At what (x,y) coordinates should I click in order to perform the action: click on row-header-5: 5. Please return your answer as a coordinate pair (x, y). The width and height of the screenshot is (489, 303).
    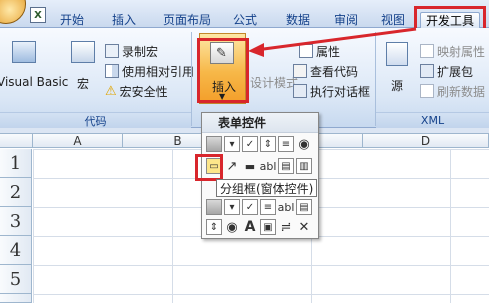
    Looking at the image, I should click on (16, 279).